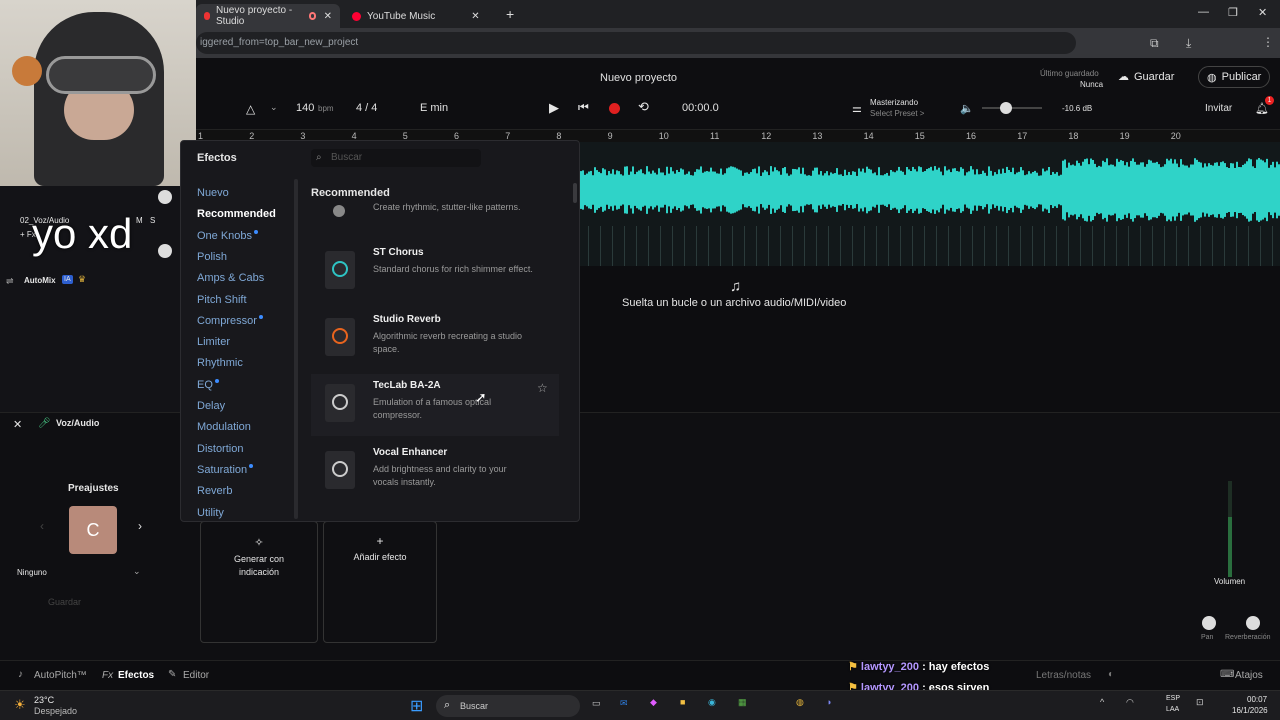 Image resolution: width=1280 pixels, height=720 pixels. I want to click on close-window-icon: ✕, so click(1262, 12).